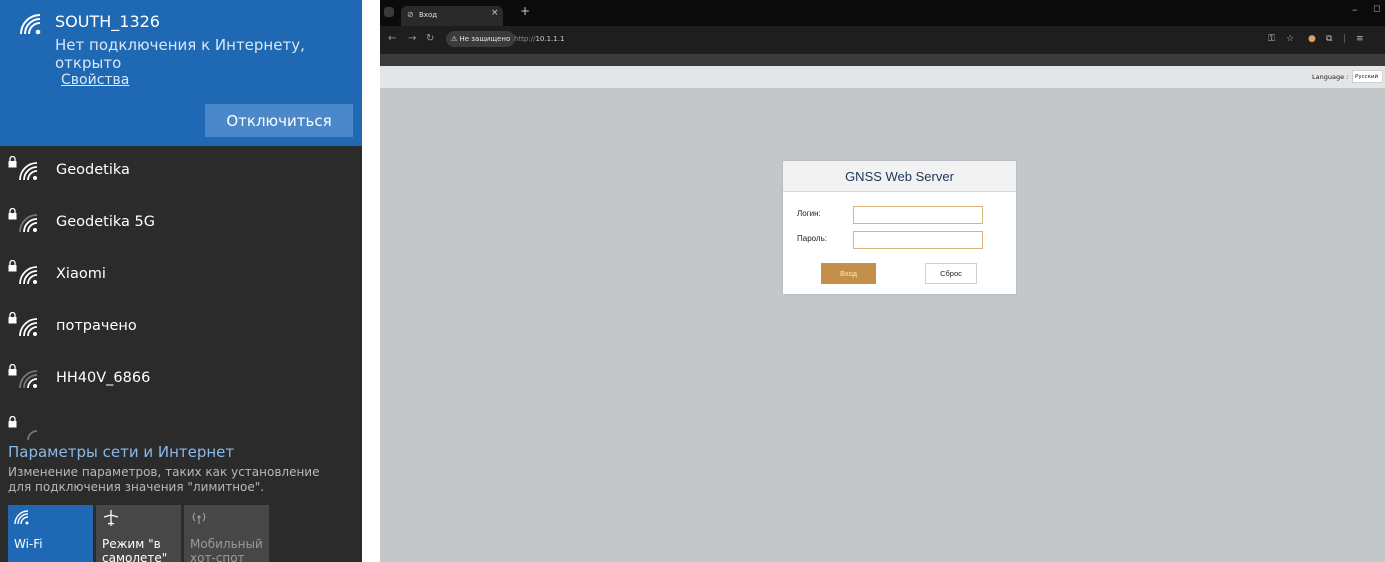 The height and width of the screenshot is (562, 1385). Describe the element at coordinates (812, 238) in the screenshot. I see `password-label: Пароль:` at that location.